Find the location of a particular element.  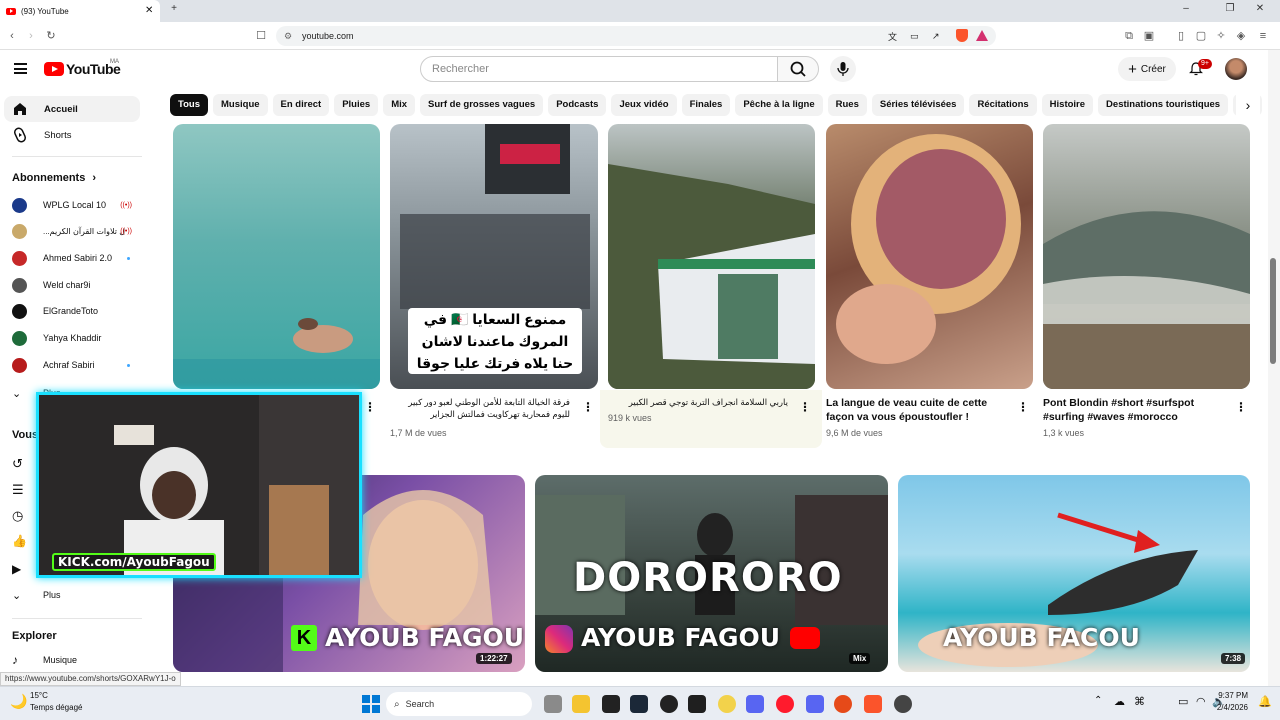

address-bar: ⚙ youtube.com 文 ▭ ↗ is located at coordinates (636, 36).